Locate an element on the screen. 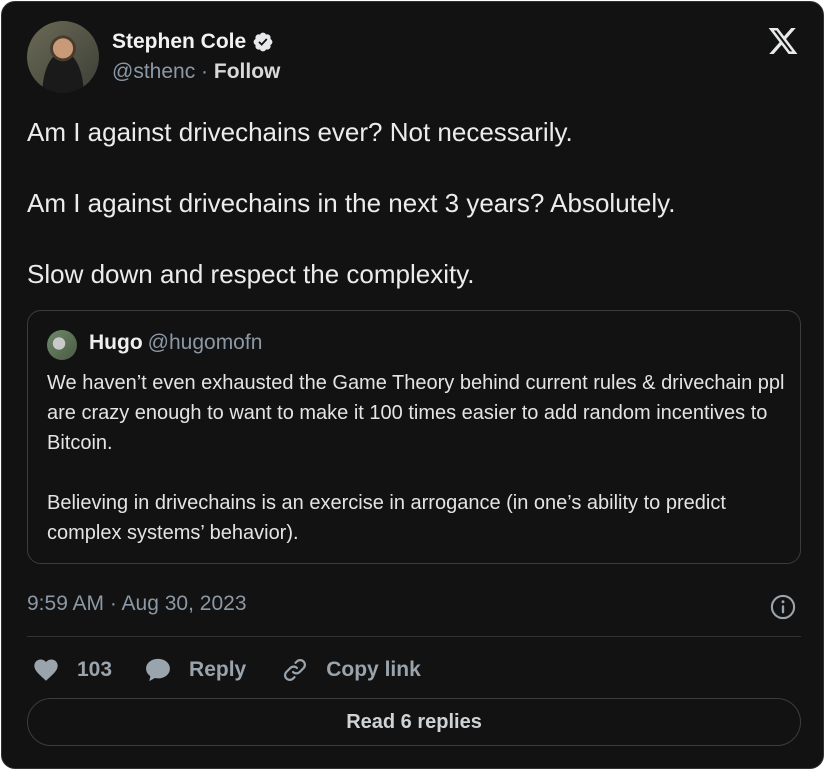 The height and width of the screenshot is (770, 825). copy-link-button: Copy link is located at coordinates (351, 670).